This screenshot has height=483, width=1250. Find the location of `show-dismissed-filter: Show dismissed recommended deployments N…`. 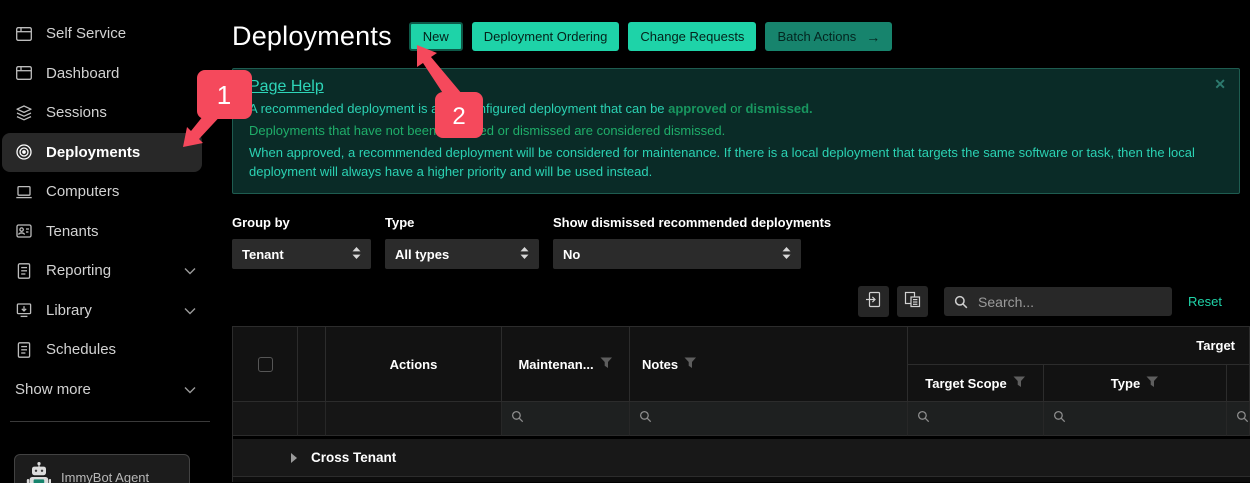

show-dismissed-filter: Show dismissed recommended deployments N… is located at coordinates (692, 242).